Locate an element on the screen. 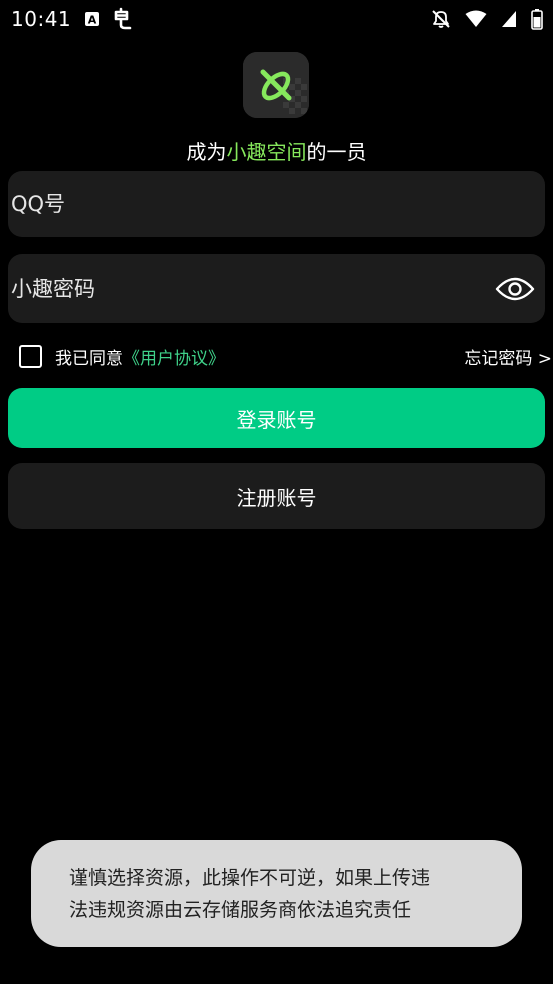 This screenshot has height=984, width=553. tagline-app-name: 小趣空间 is located at coordinates (266, 152).